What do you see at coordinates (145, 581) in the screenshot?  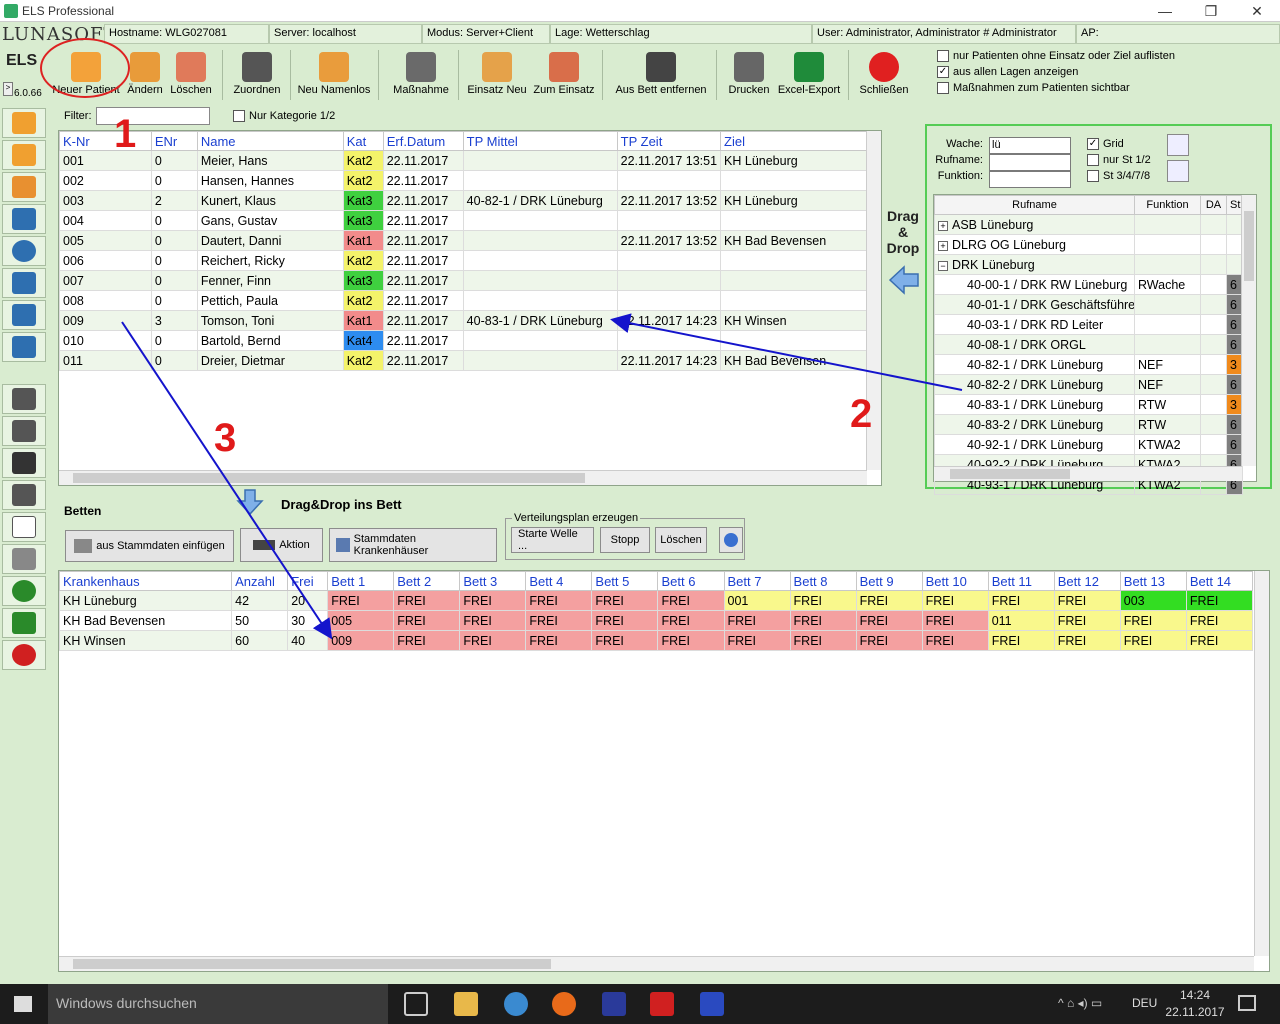 I see `bed-column-header: Krankenhaus` at bounding box center [145, 581].